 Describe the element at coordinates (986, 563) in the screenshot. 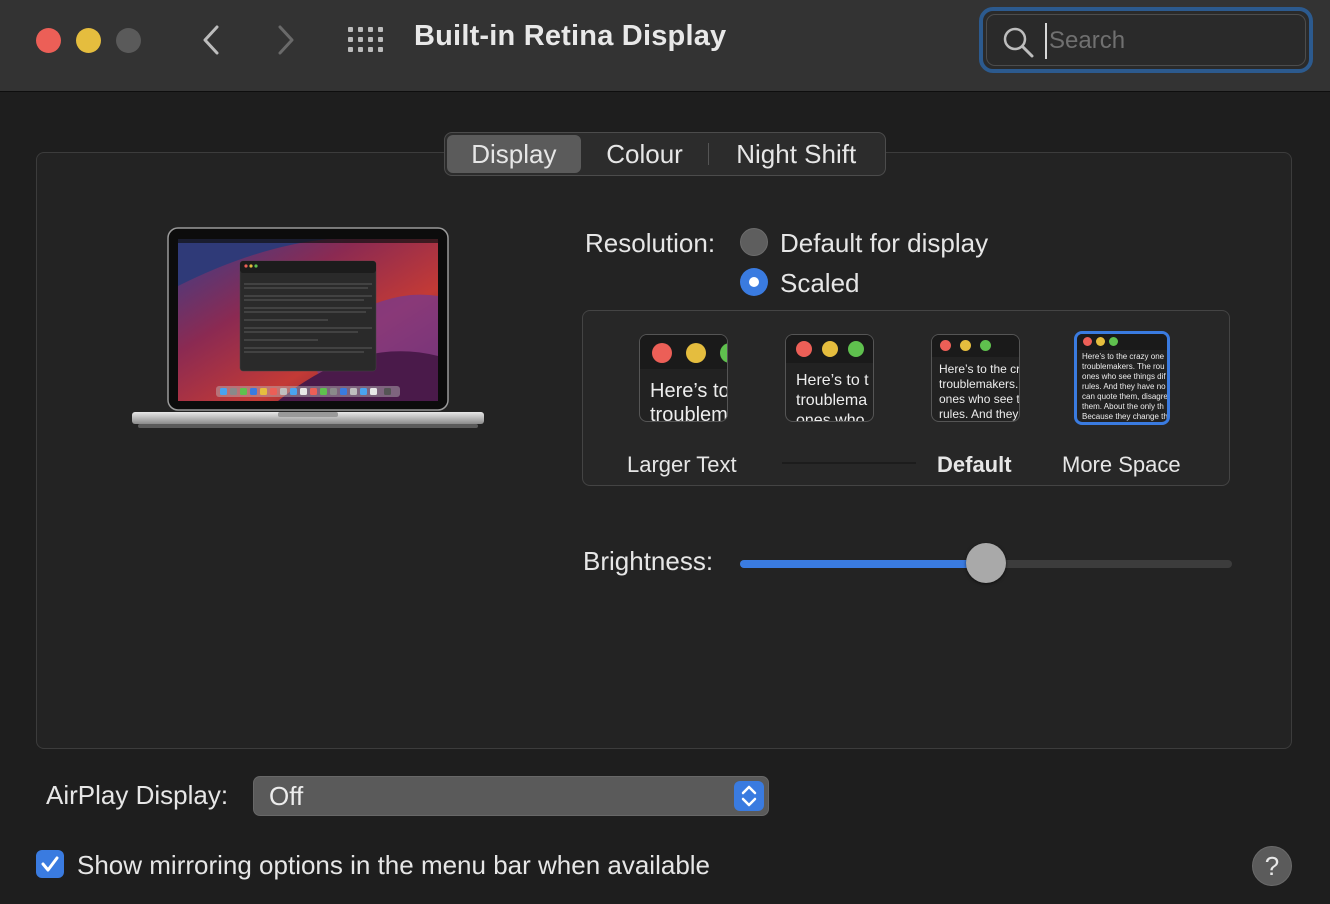

I see `brightness-slider-knob` at that location.